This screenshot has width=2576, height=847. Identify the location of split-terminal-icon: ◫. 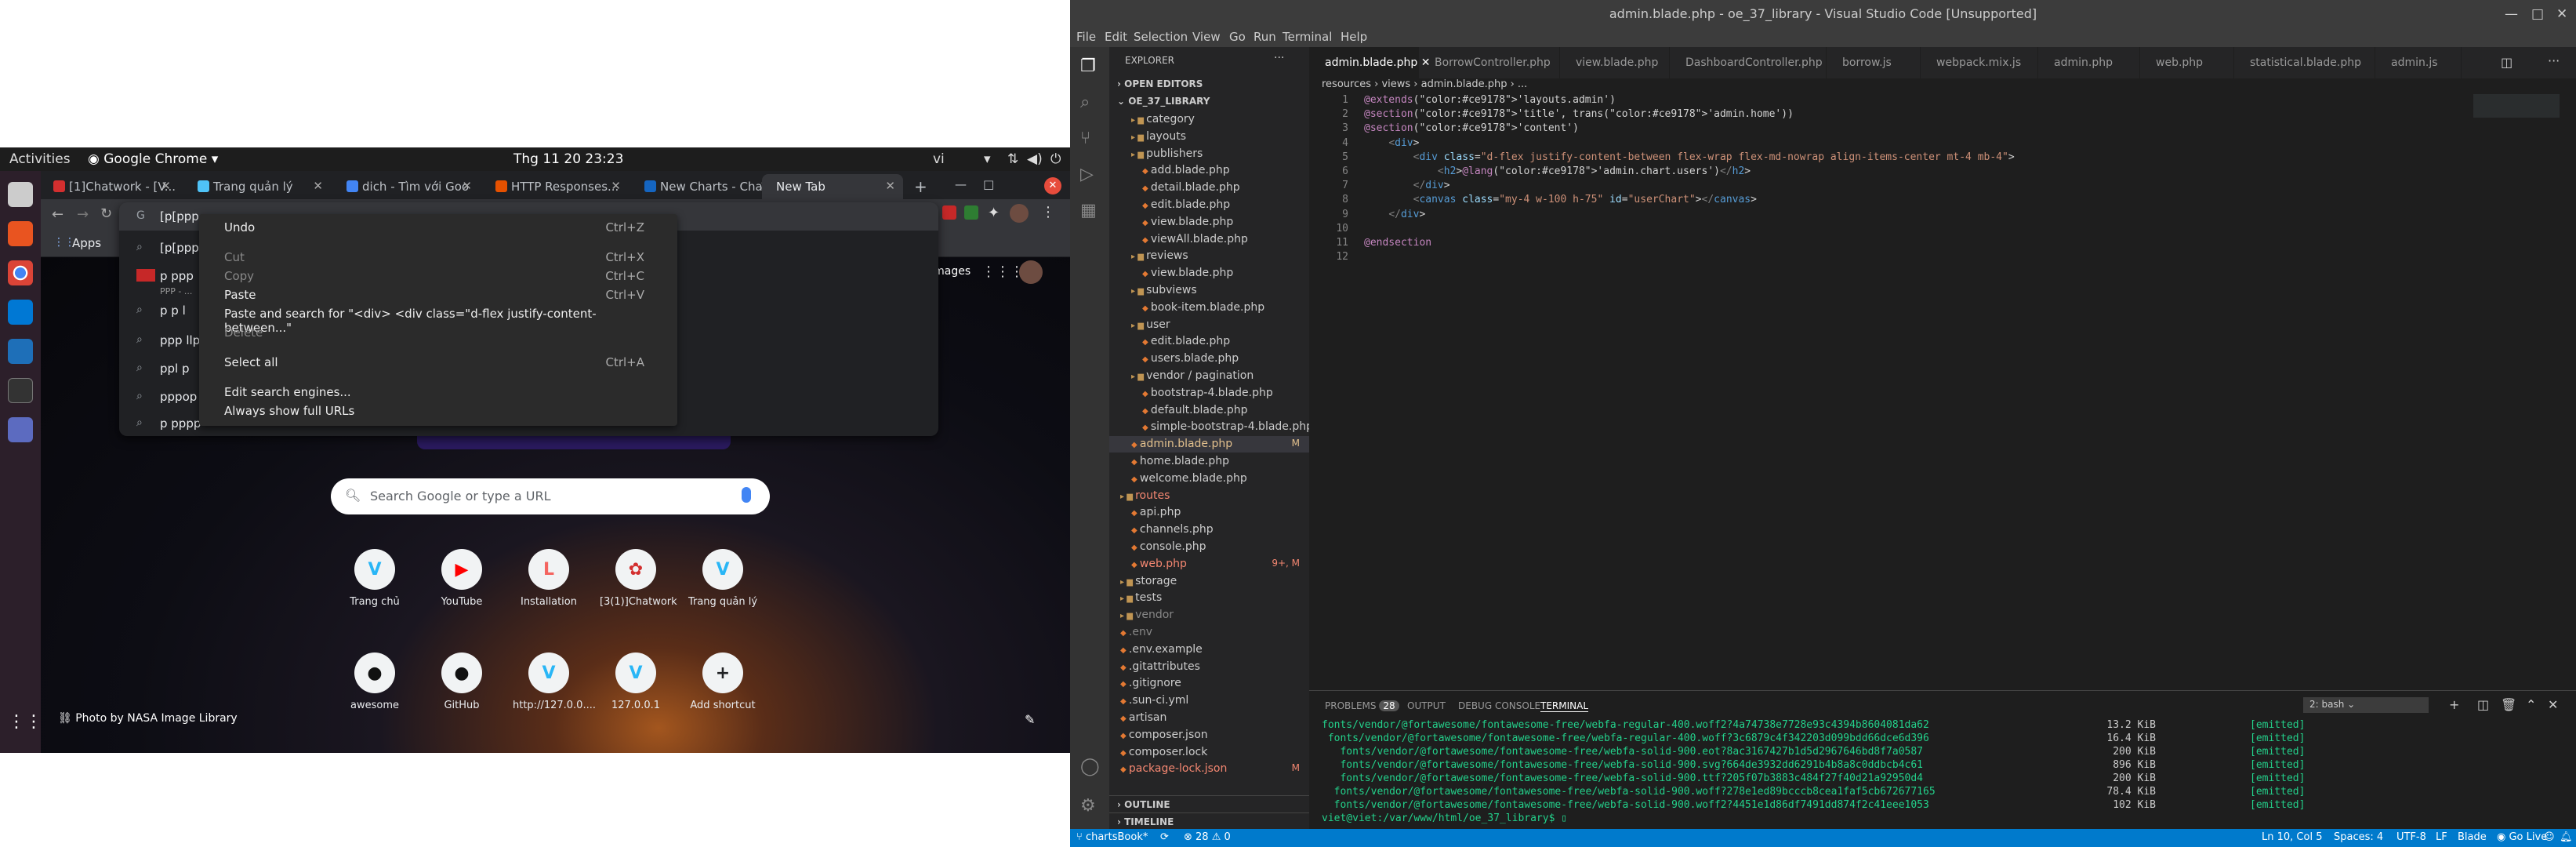
(2483, 704).